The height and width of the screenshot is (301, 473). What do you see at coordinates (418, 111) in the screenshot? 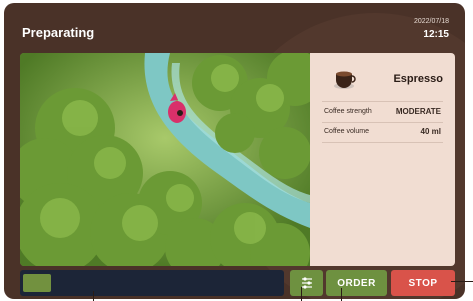
I see `setting-value: MODERATE` at bounding box center [418, 111].